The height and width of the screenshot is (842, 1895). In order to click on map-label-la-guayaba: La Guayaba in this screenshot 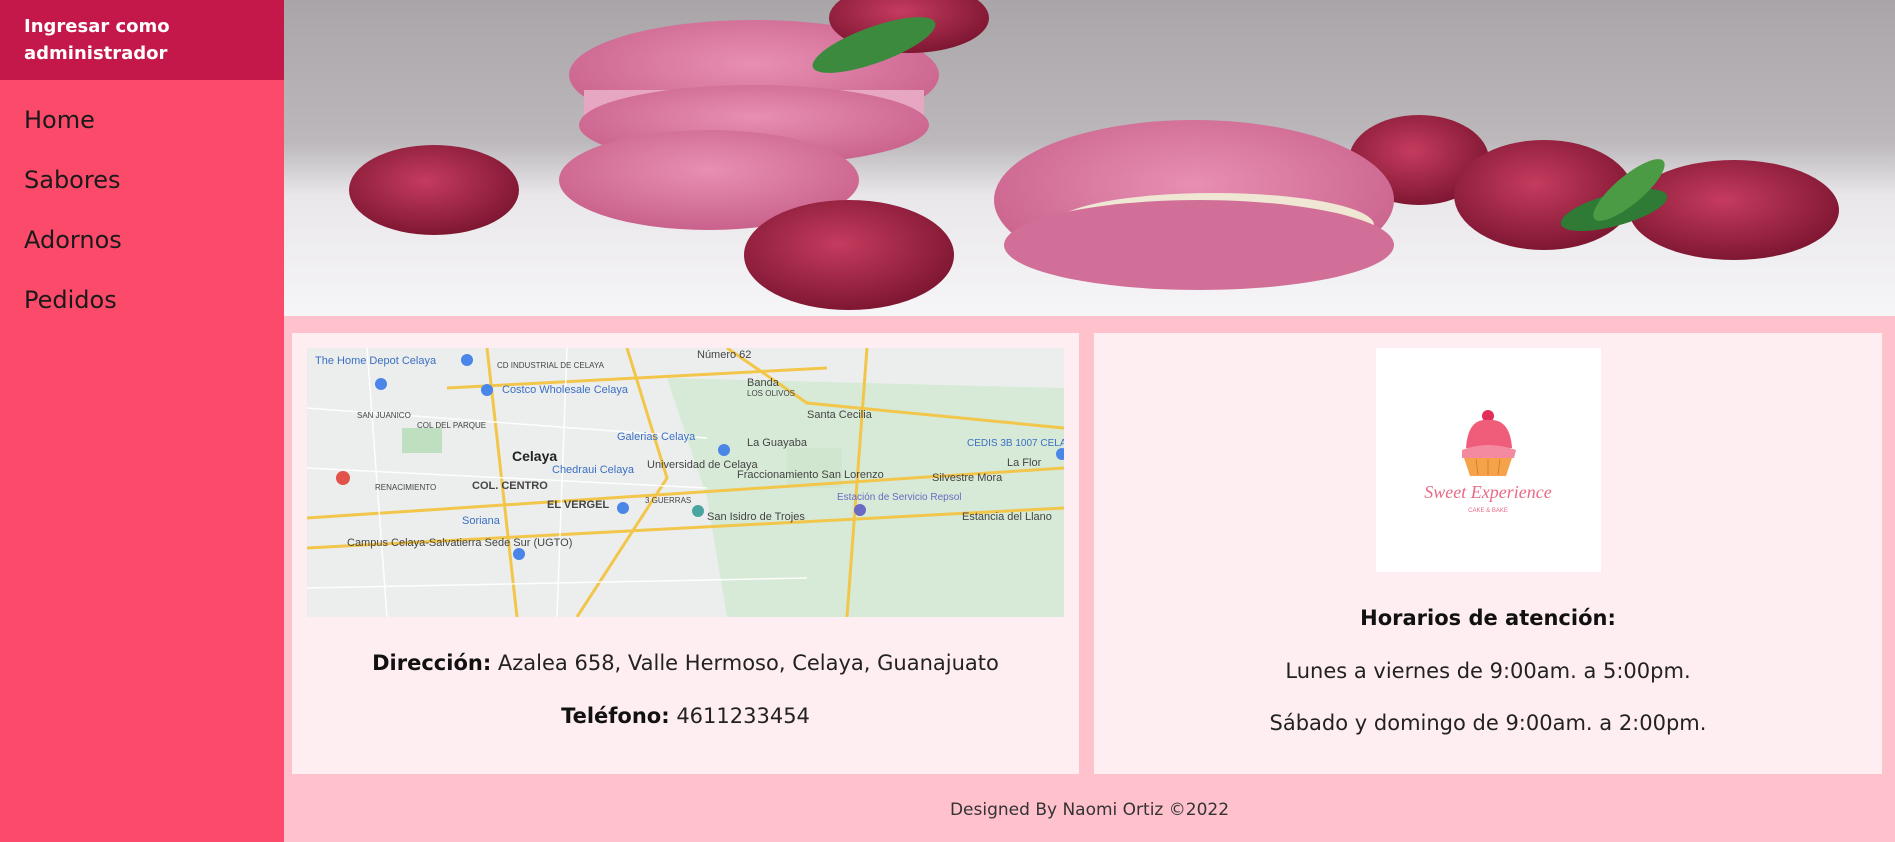, I will do `click(777, 443)`.